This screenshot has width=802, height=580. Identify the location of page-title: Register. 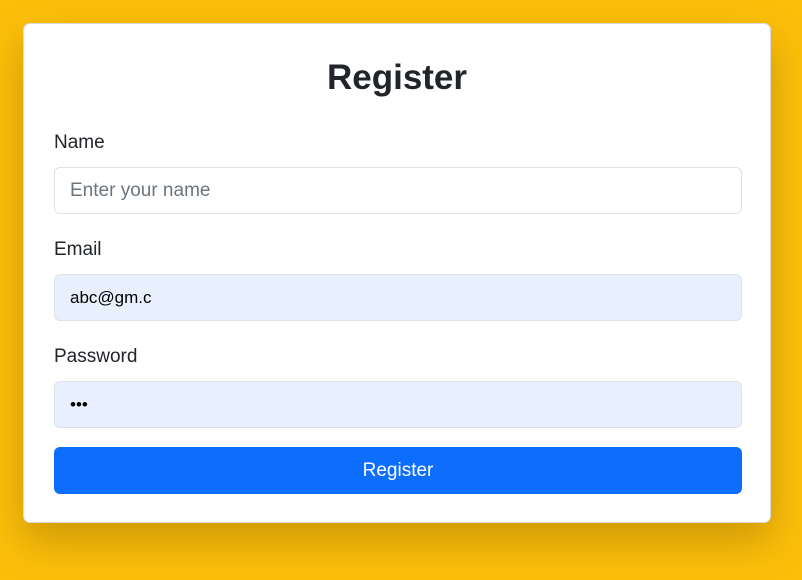
(397, 77).